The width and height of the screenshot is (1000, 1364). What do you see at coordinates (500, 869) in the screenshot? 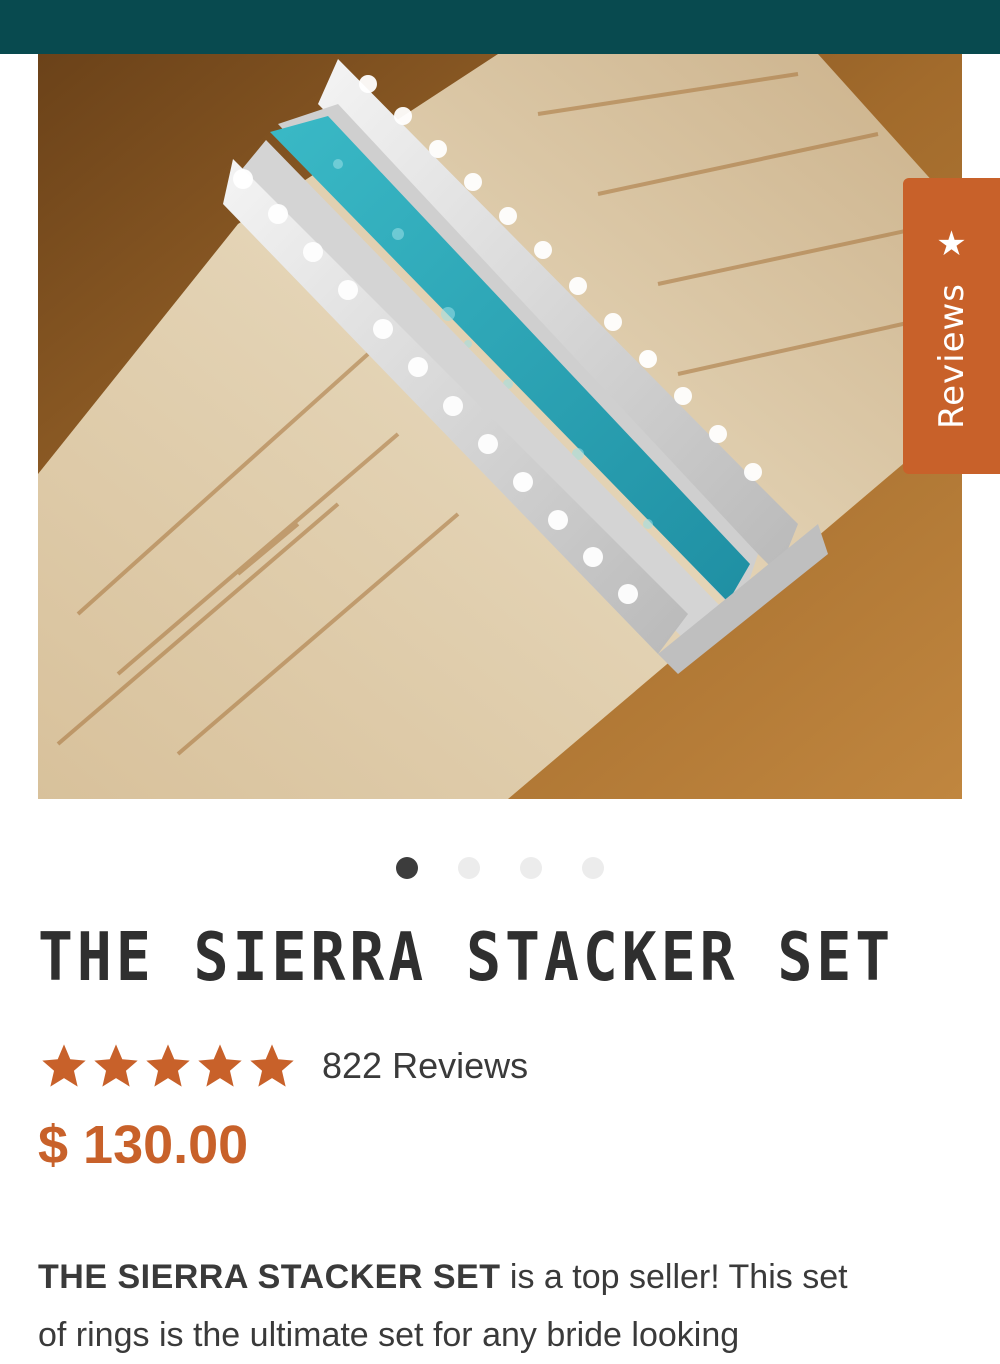
I see `image-carousel-dots` at bounding box center [500, 869].